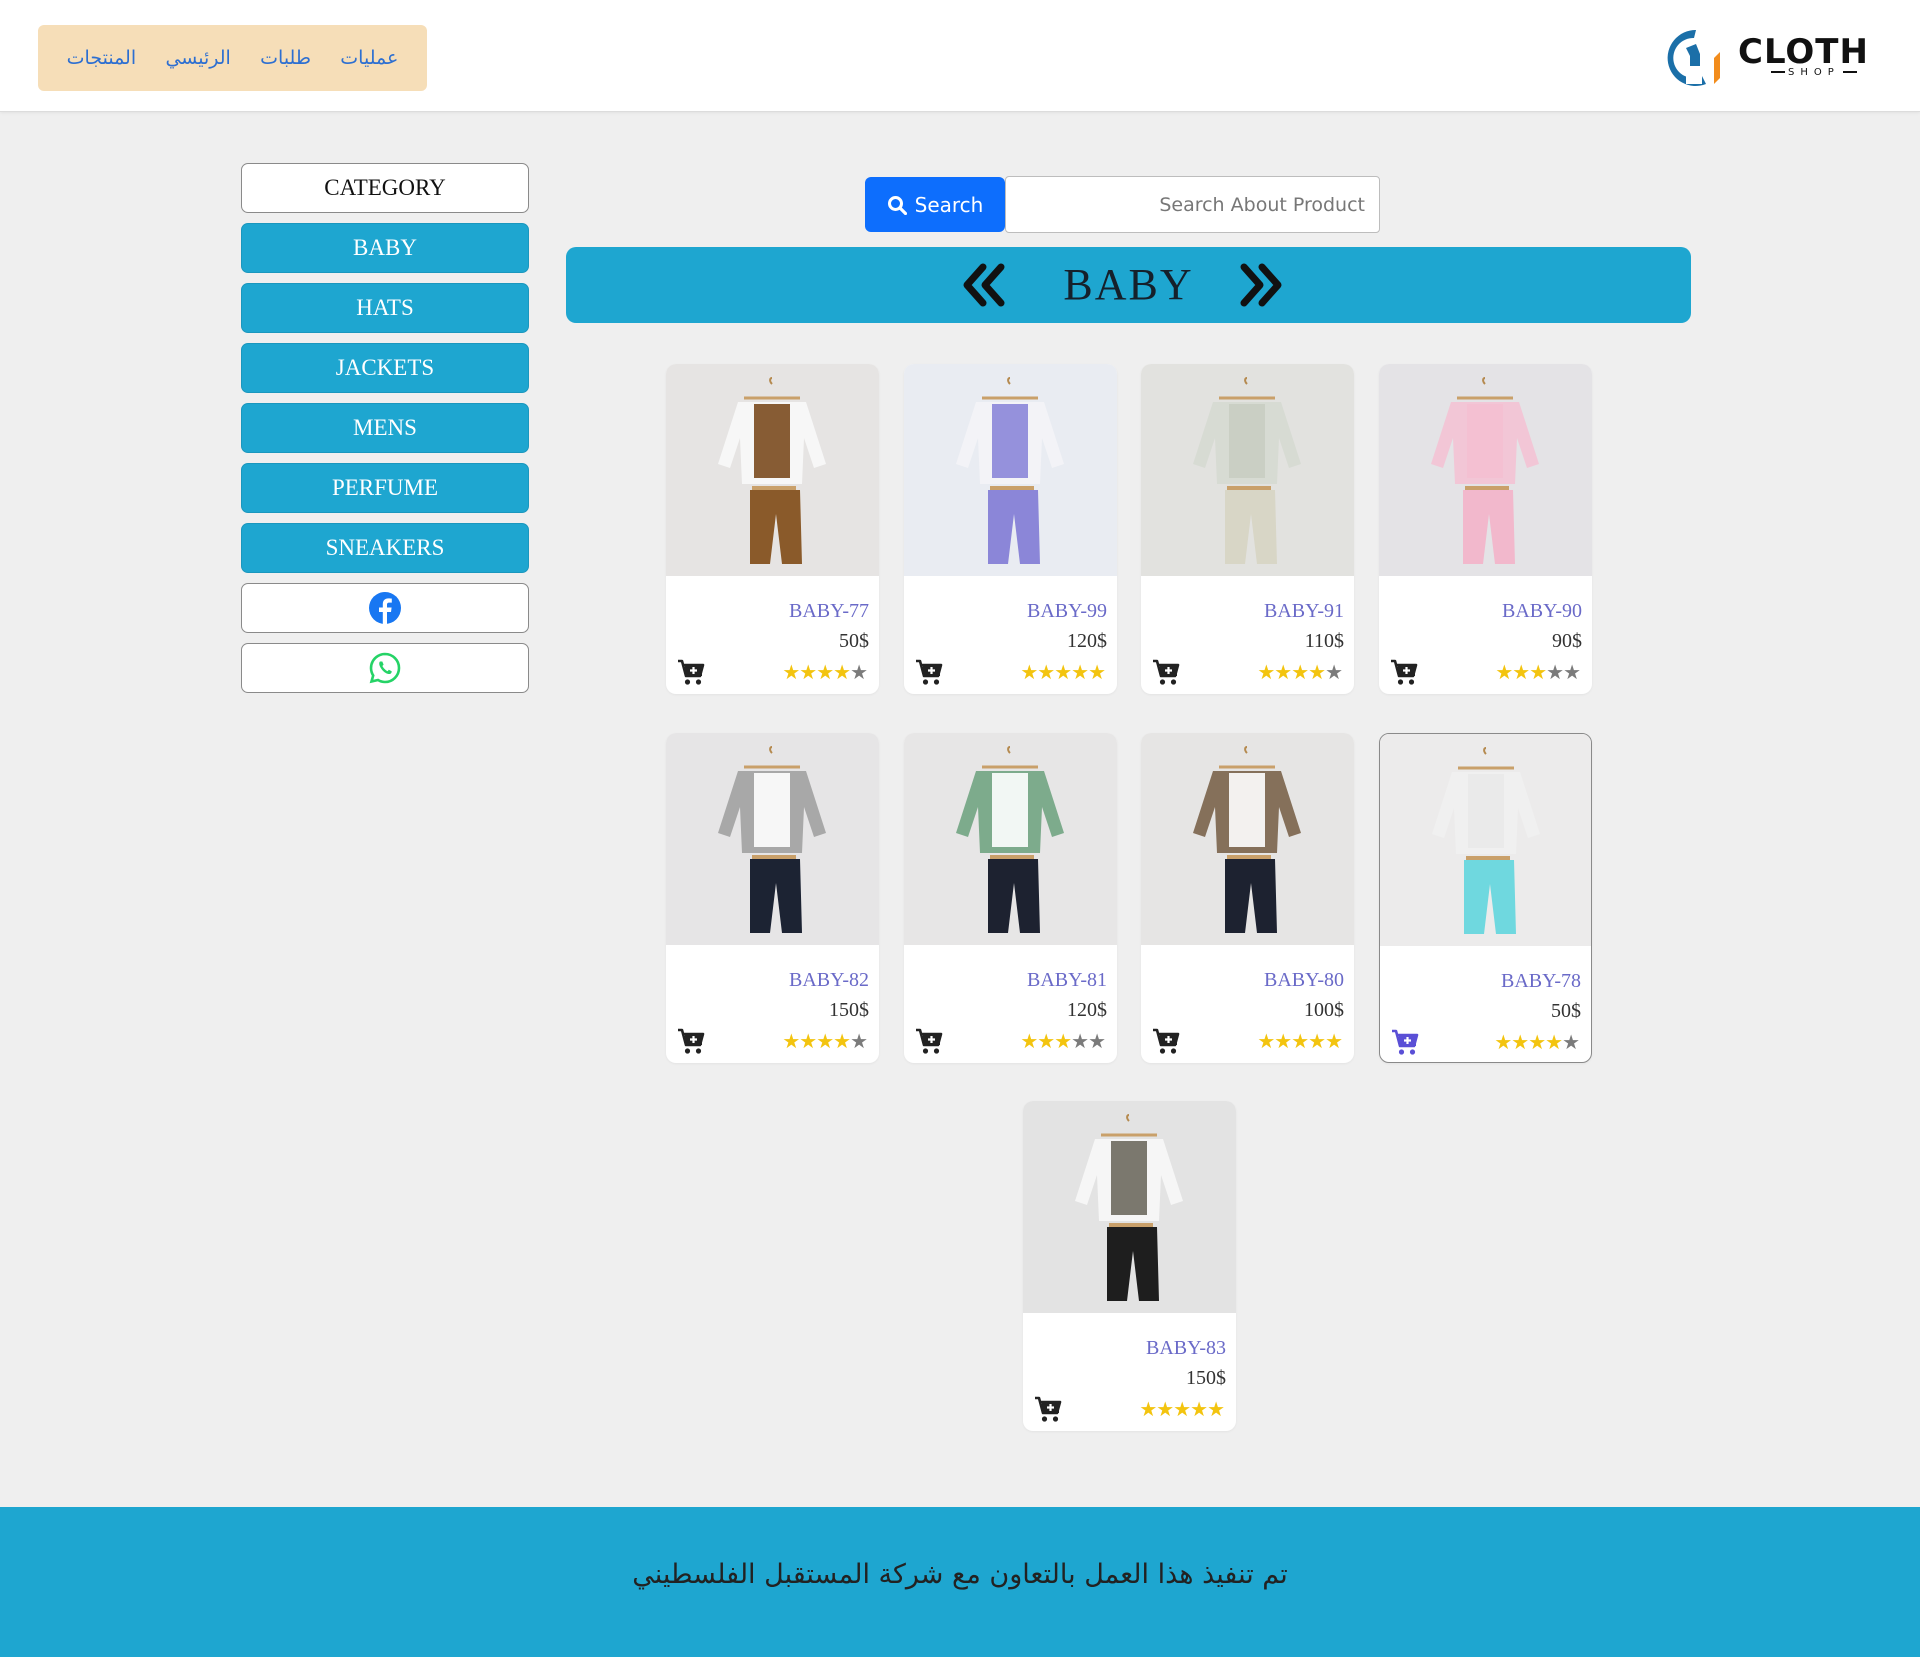 This screenshot has width=1920, height=1657. I want to click on main-nav: عمليات طلبات الرئيسي المنتجات, so click(232, 58).